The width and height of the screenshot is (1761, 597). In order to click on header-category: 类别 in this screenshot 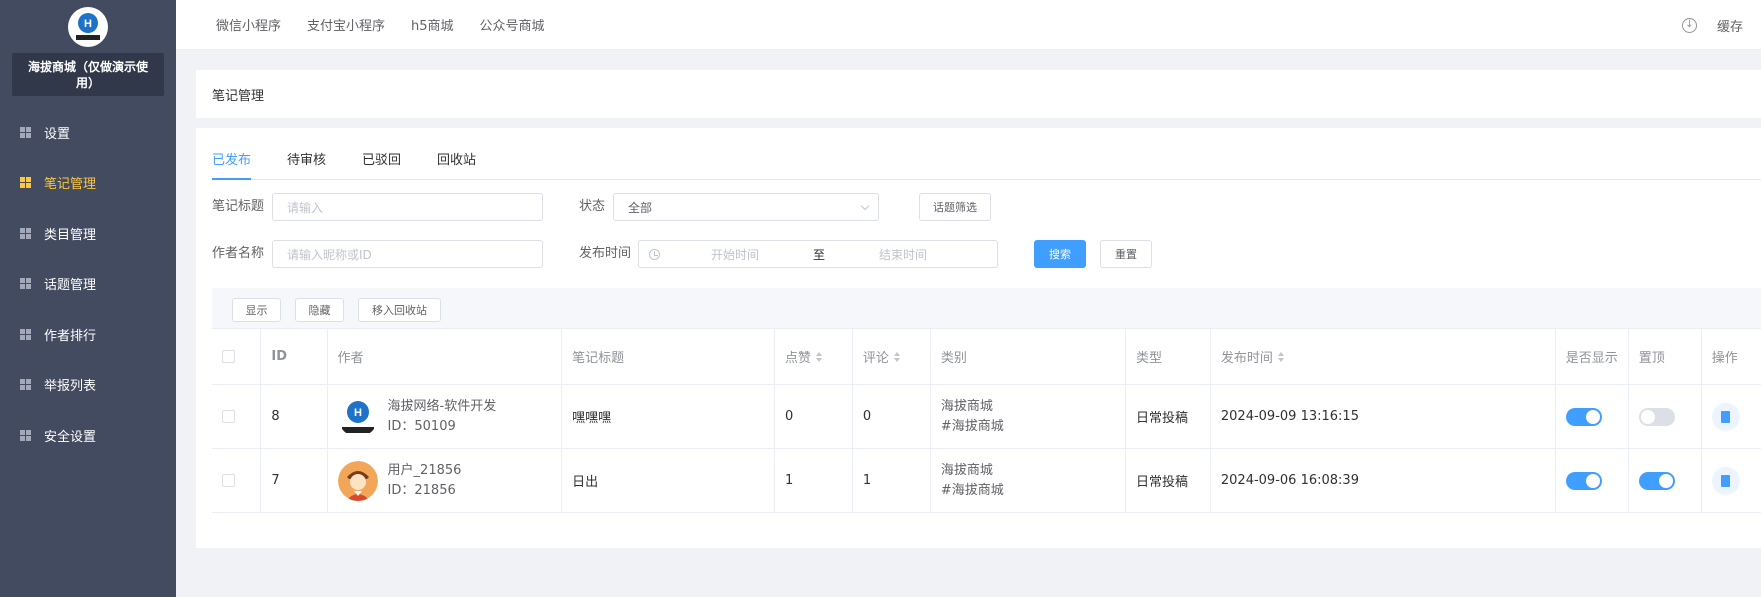, I will do `click(1029, 356)`.